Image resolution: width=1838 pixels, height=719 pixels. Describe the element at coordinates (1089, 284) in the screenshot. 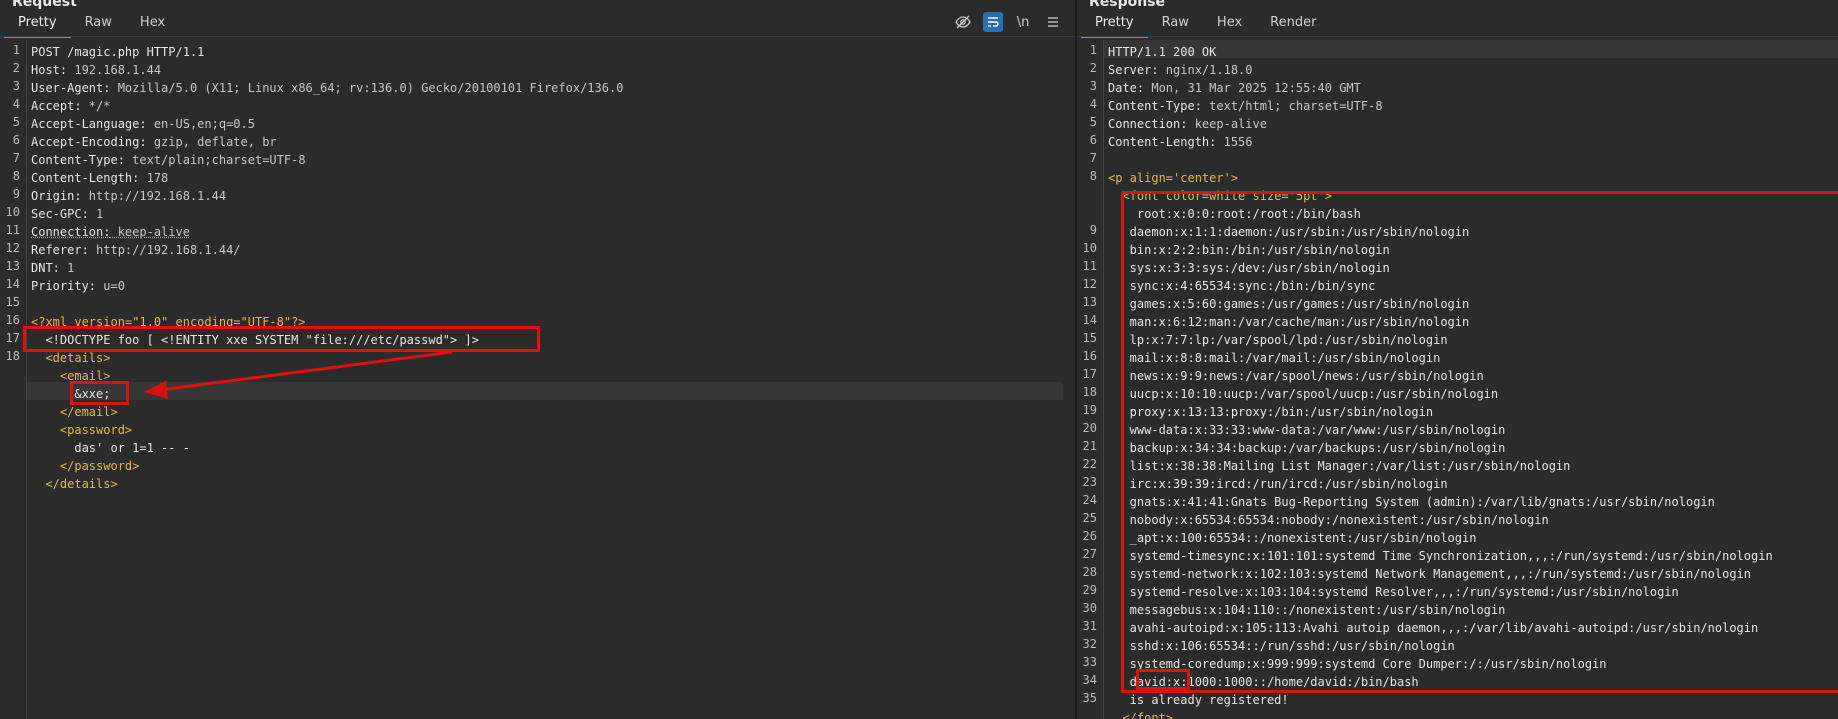

I see `line-number: 12` at that location.